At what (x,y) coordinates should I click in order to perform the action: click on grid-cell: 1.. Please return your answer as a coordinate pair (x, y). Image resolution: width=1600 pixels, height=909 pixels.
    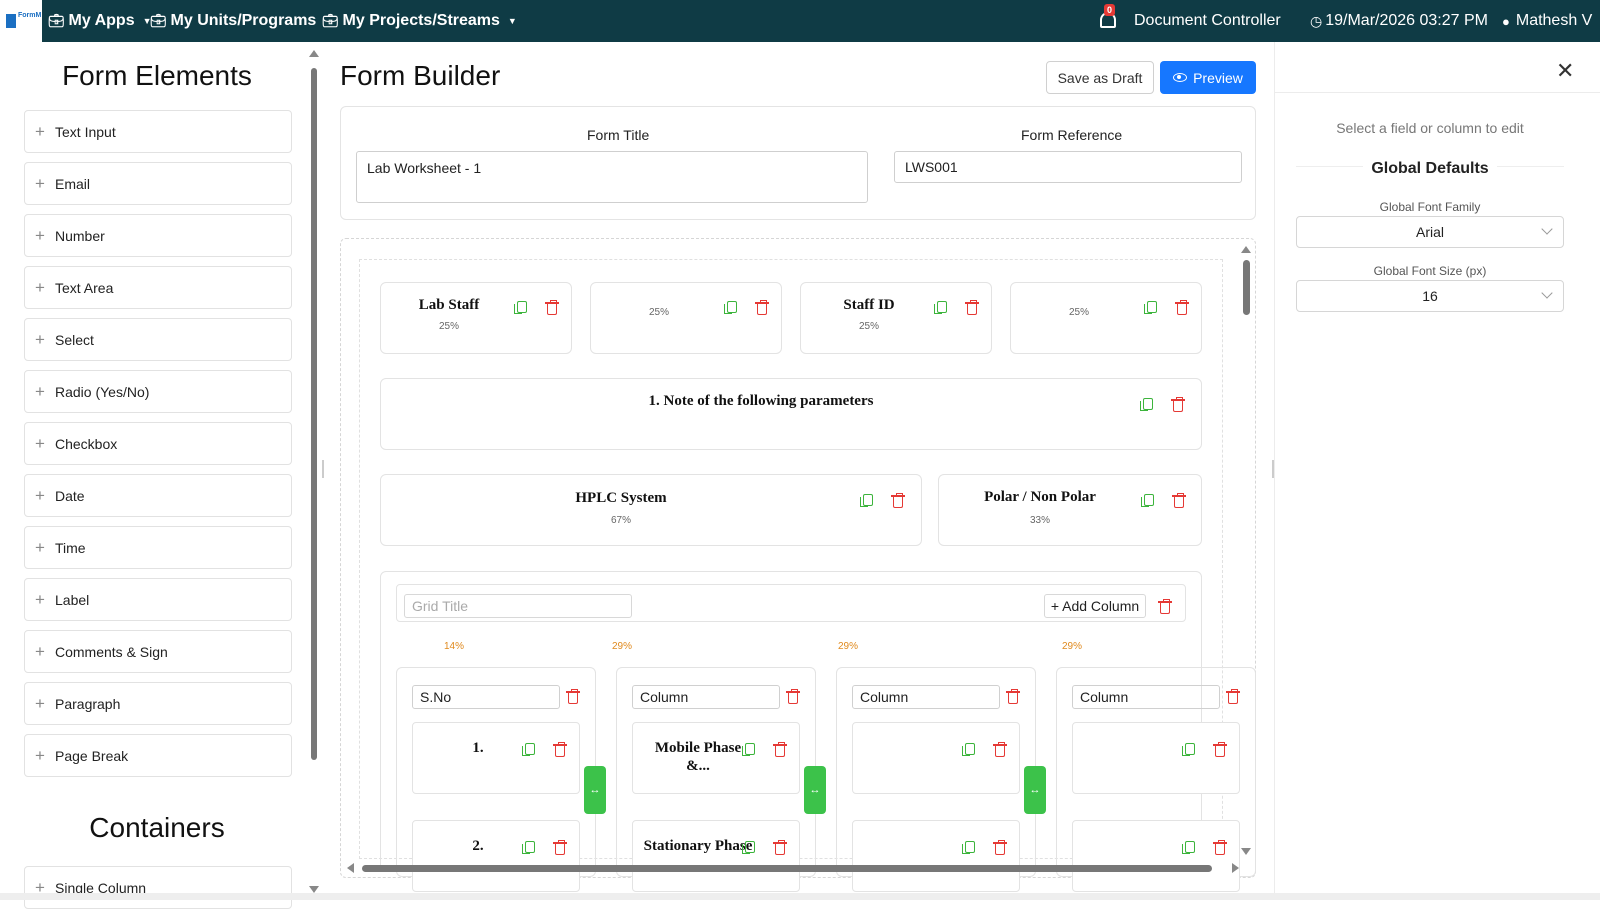
    Looking at the image, I should click on (496, 758).